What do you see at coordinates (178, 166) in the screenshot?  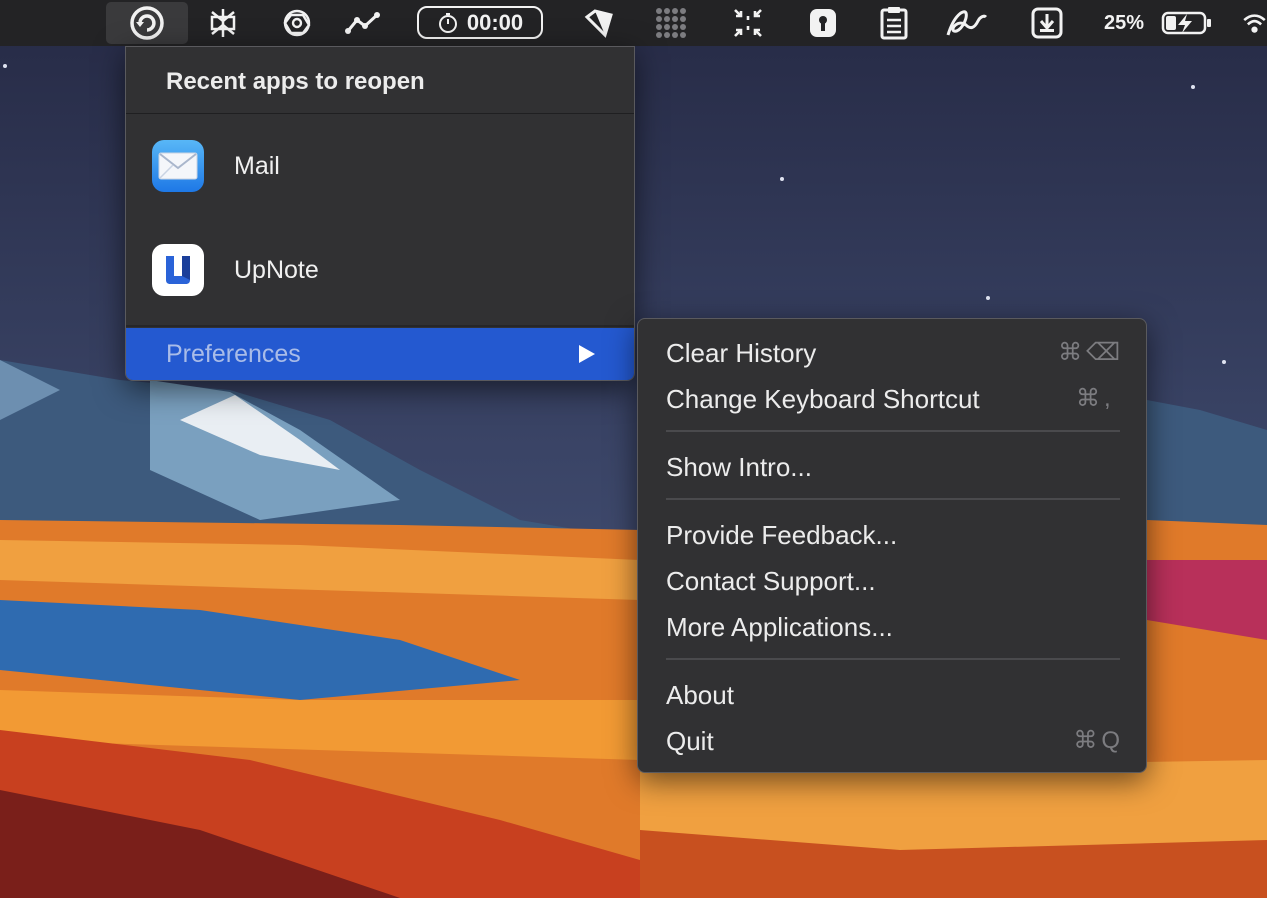 I see `mail-app-icon` at bounding box center [178, 166].